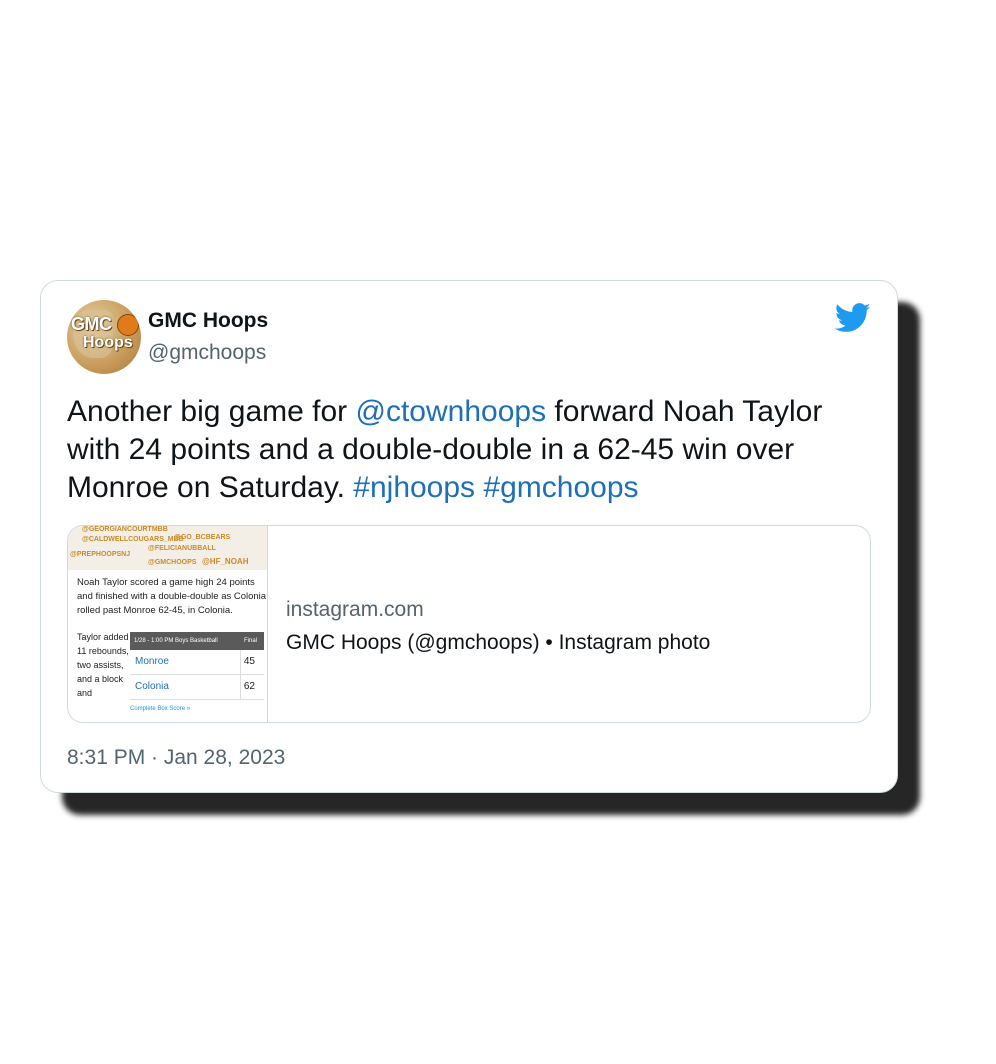  Describe the element at coordinates (152, 661) in the screenshot. I see `scoreboard-team: Monroe` at that location.